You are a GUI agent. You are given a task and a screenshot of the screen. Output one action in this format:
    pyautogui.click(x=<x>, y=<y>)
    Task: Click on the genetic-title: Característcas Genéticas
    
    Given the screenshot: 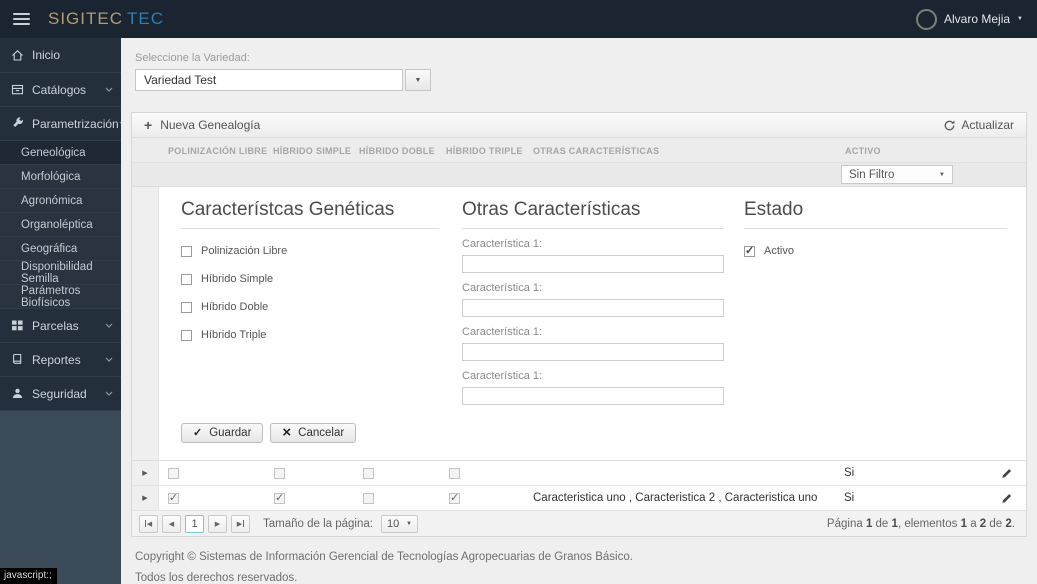 What is the action you would take?
    pyautogui.click(x=310, y=214)
    